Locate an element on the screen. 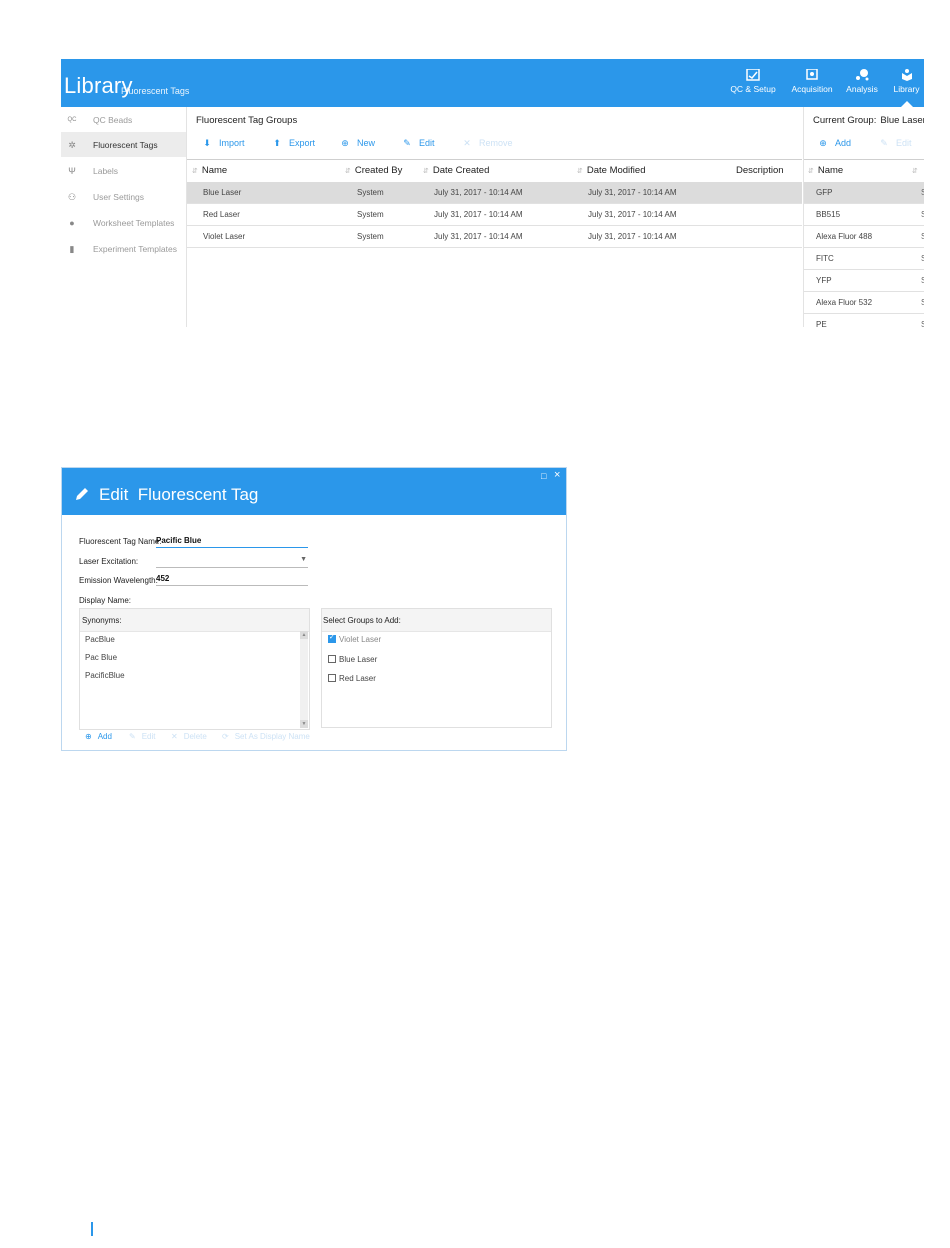 This screenshot has width=950, height=1248. cell-name: Alexa Fluor 532 is located at coordinates (844, 302).